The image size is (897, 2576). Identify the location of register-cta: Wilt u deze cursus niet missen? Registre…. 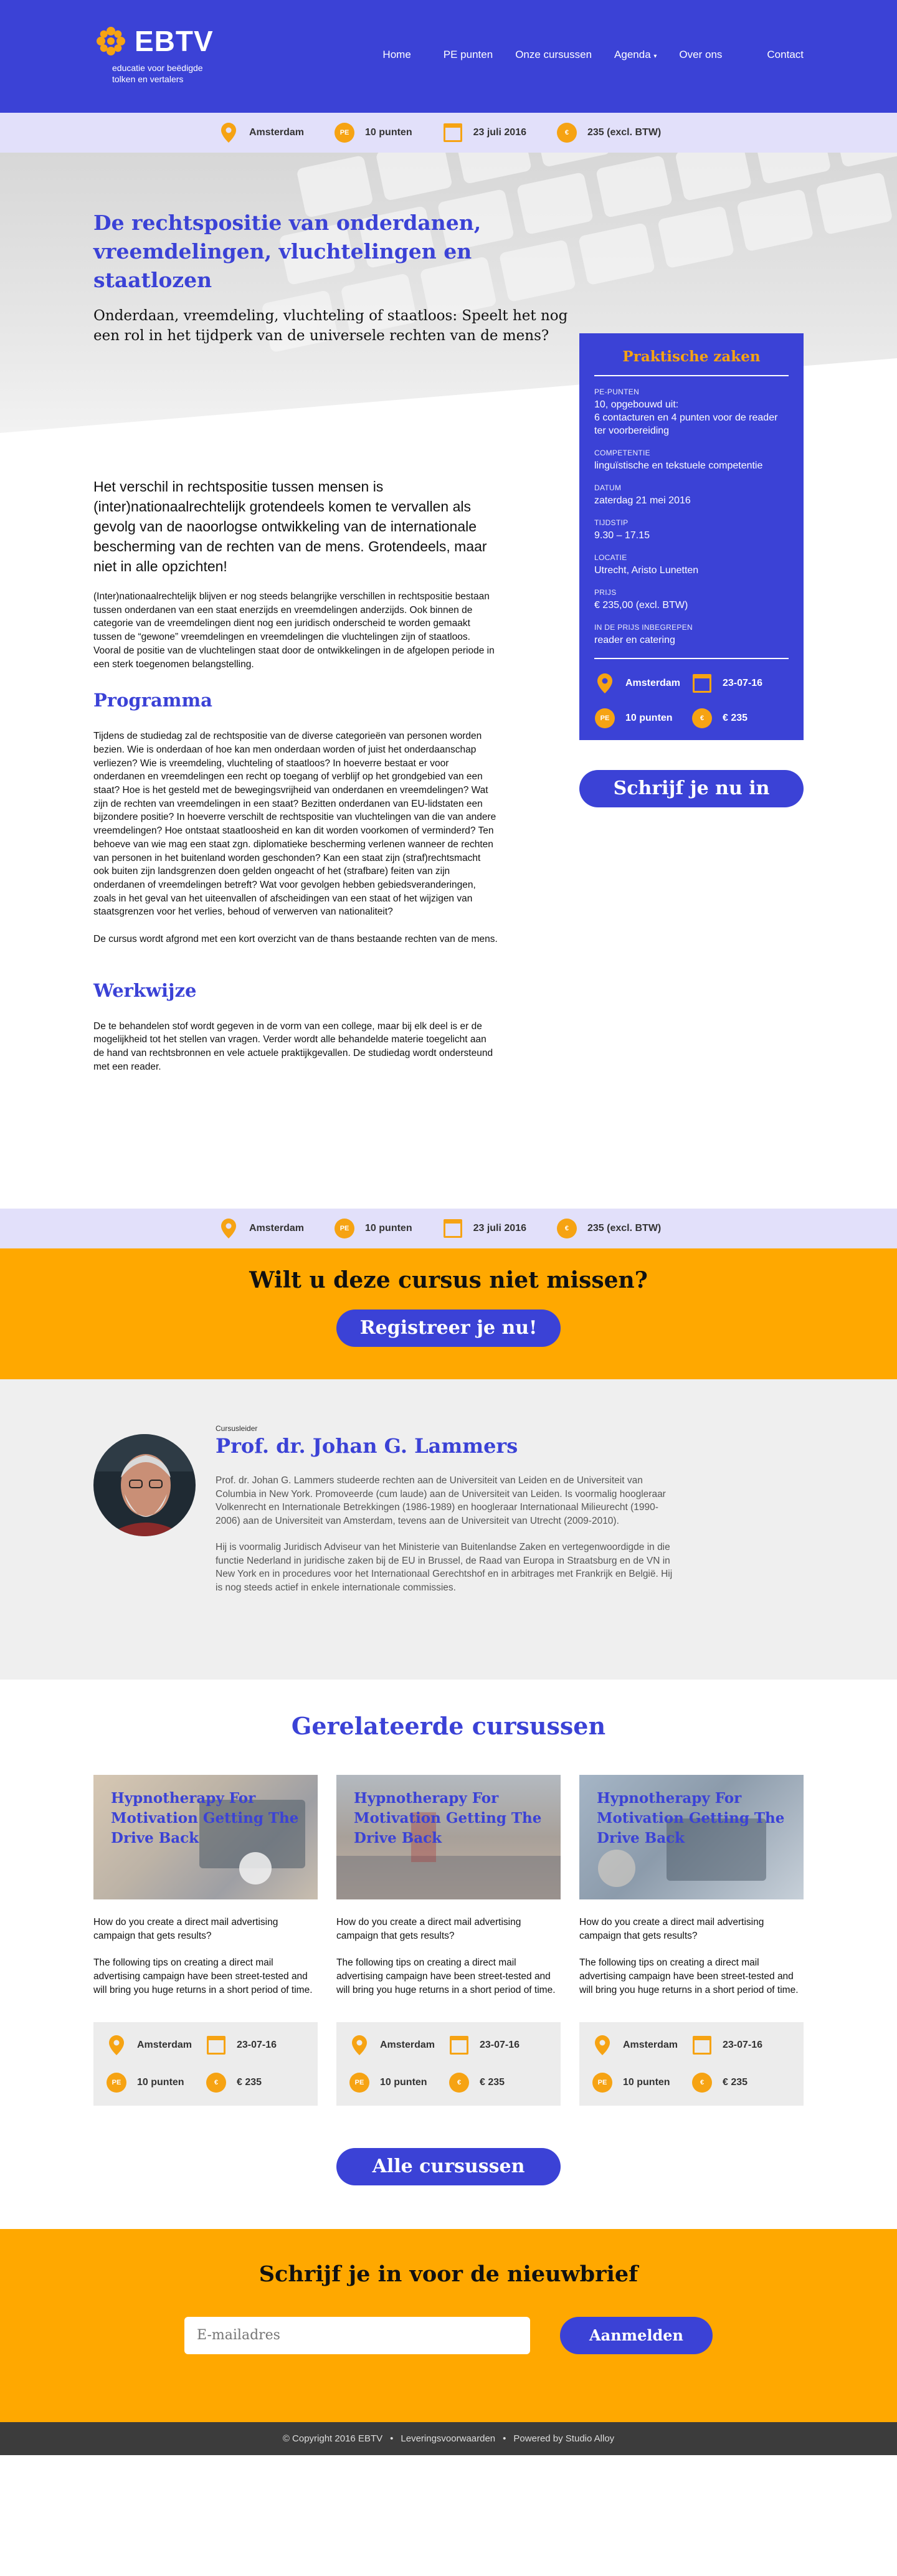
(448, 1313).